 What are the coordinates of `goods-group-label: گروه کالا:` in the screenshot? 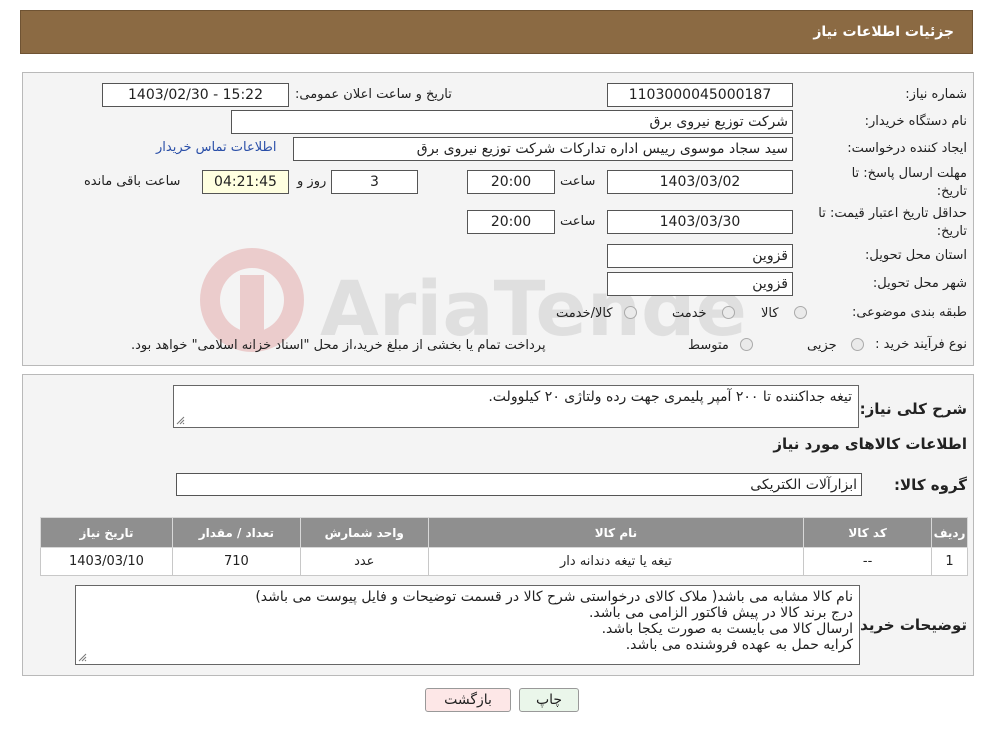 It's located at (930, 485).